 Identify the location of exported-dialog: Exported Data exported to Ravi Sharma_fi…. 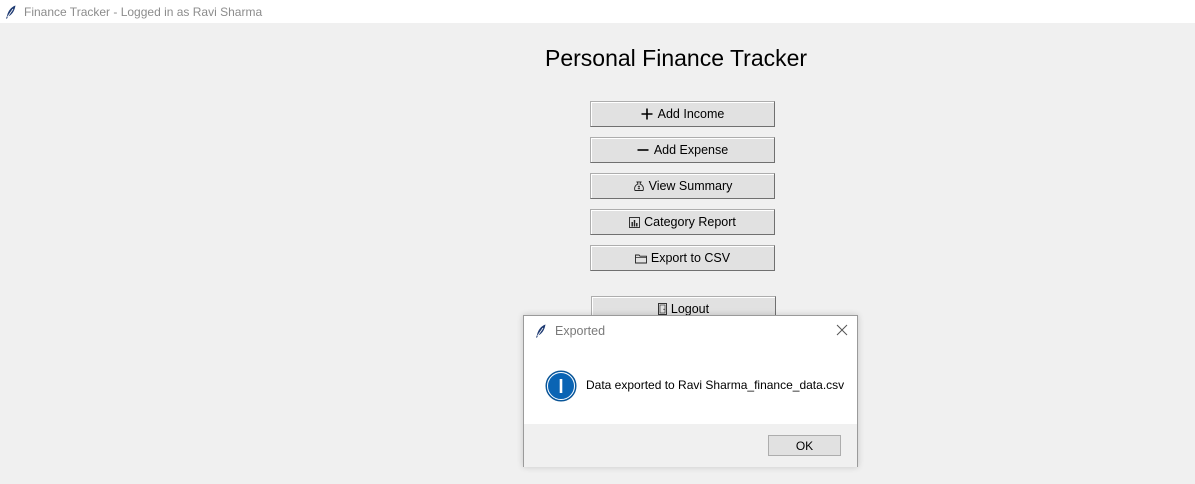
(690, 391).